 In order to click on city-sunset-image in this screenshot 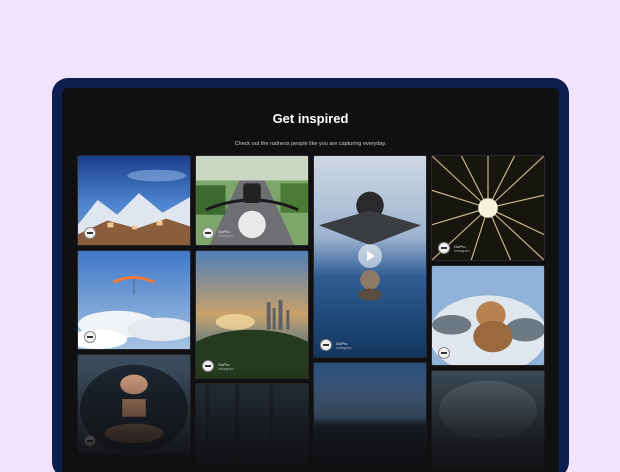, I will do `click(252, 314)`.